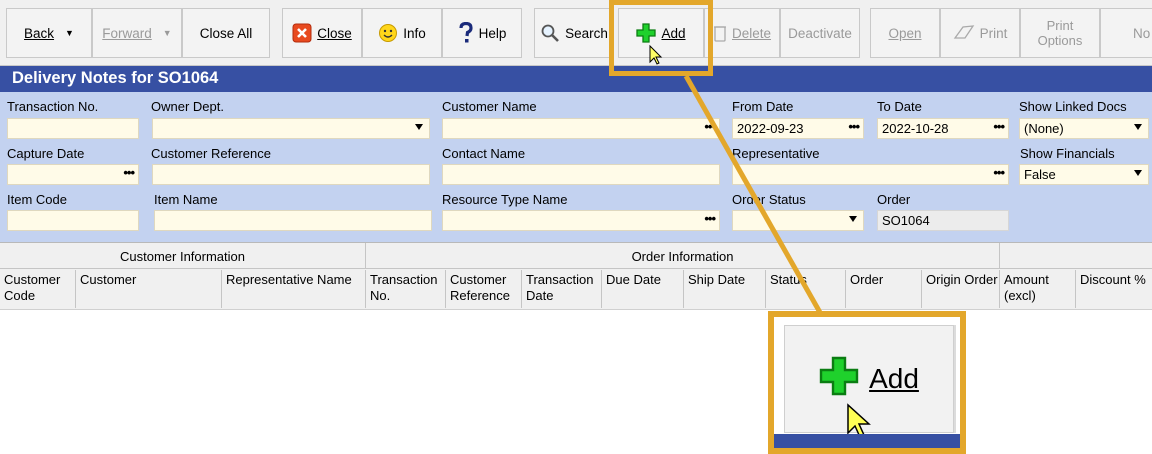 The height and width of the screenshot is (454, 1152). Describe the element at coordinates (505, 199) in the screenshot. I see `resource-type-name-label: Resource Type Name` at that location.